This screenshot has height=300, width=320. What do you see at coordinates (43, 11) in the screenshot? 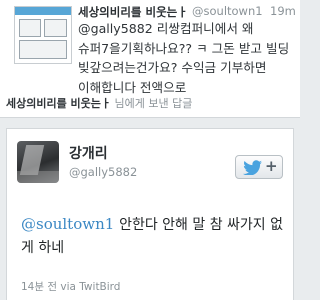
I see `thumbnail-header-bar` at bounding box center [43, 11].